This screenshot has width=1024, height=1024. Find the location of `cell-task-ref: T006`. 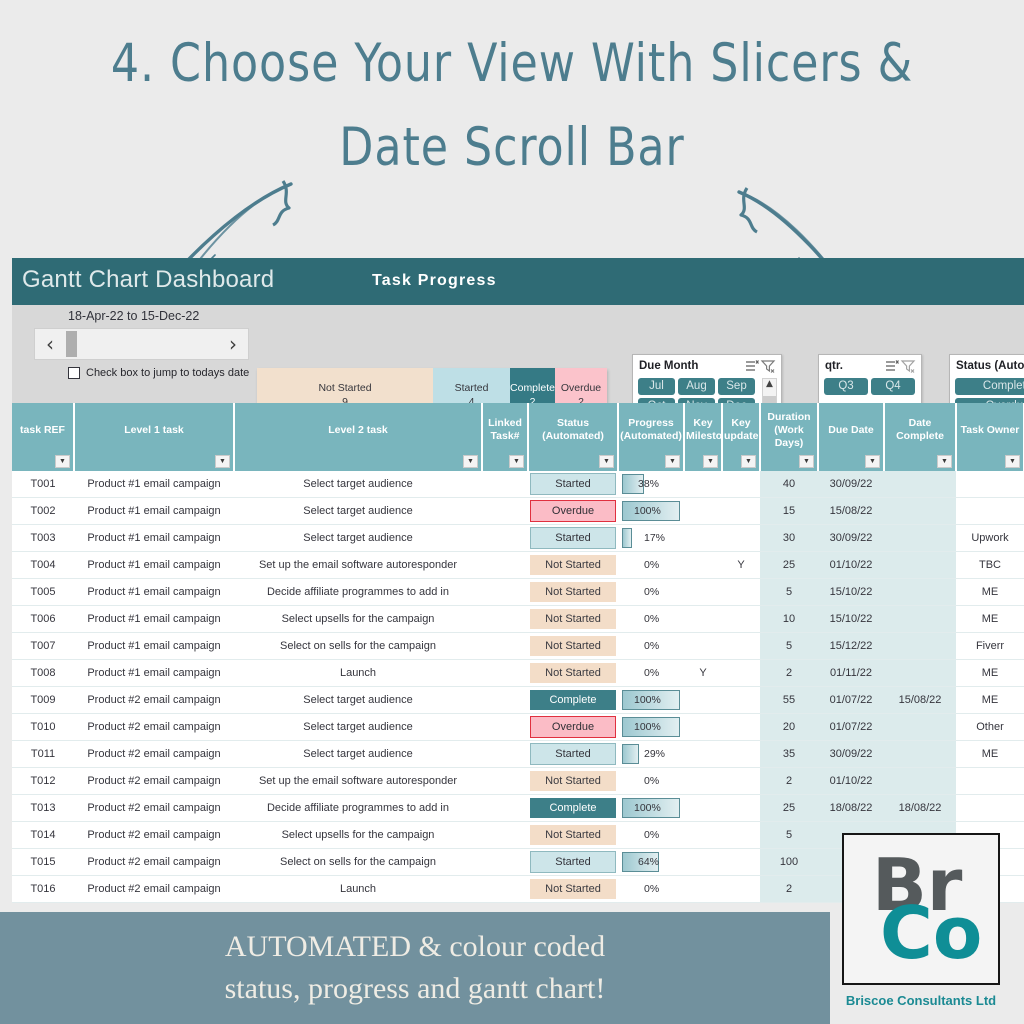

cell-task-ref: T006 is located at coordinates (43, 619).